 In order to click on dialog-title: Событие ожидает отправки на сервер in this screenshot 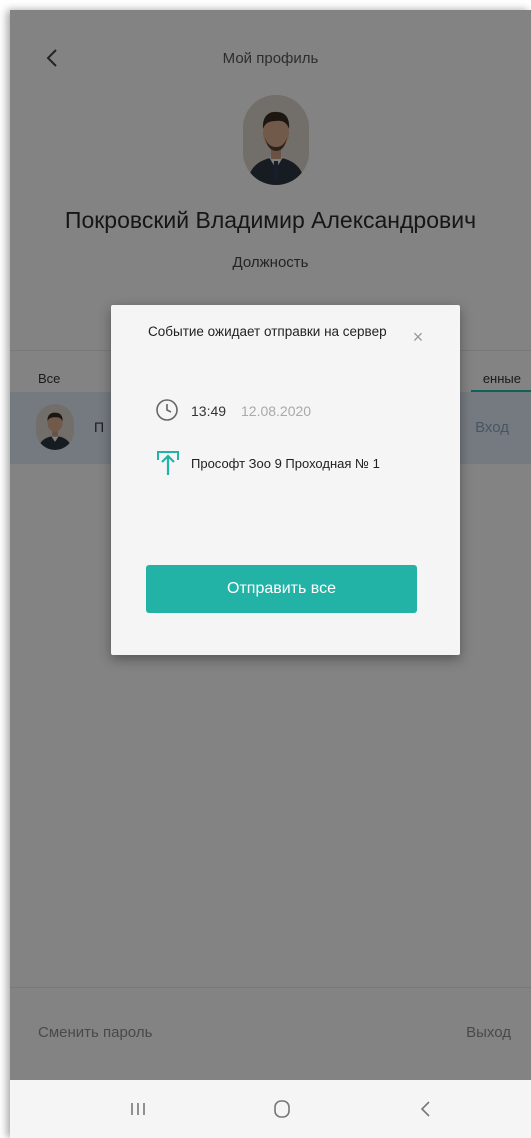, I will do `click(267, 331)`.